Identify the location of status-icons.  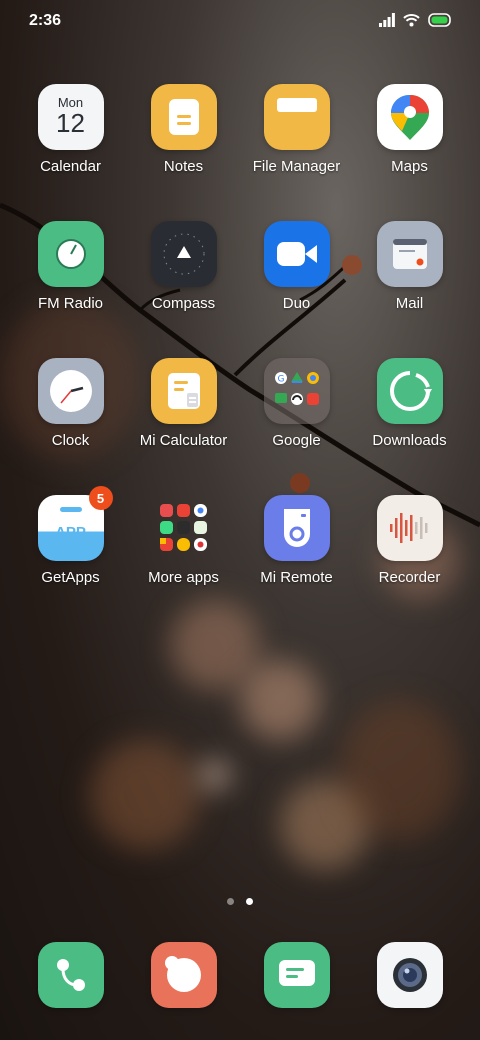
(415, 22).